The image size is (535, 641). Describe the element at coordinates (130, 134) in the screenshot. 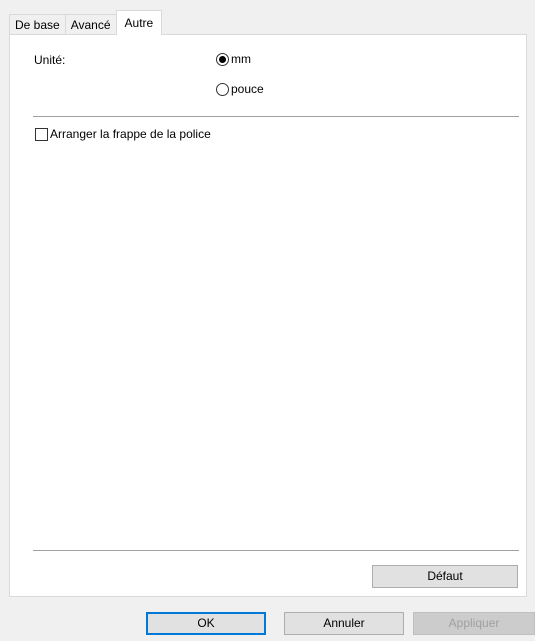

I see `font-arrange-label: Arranger la frappe de la police` at that location.